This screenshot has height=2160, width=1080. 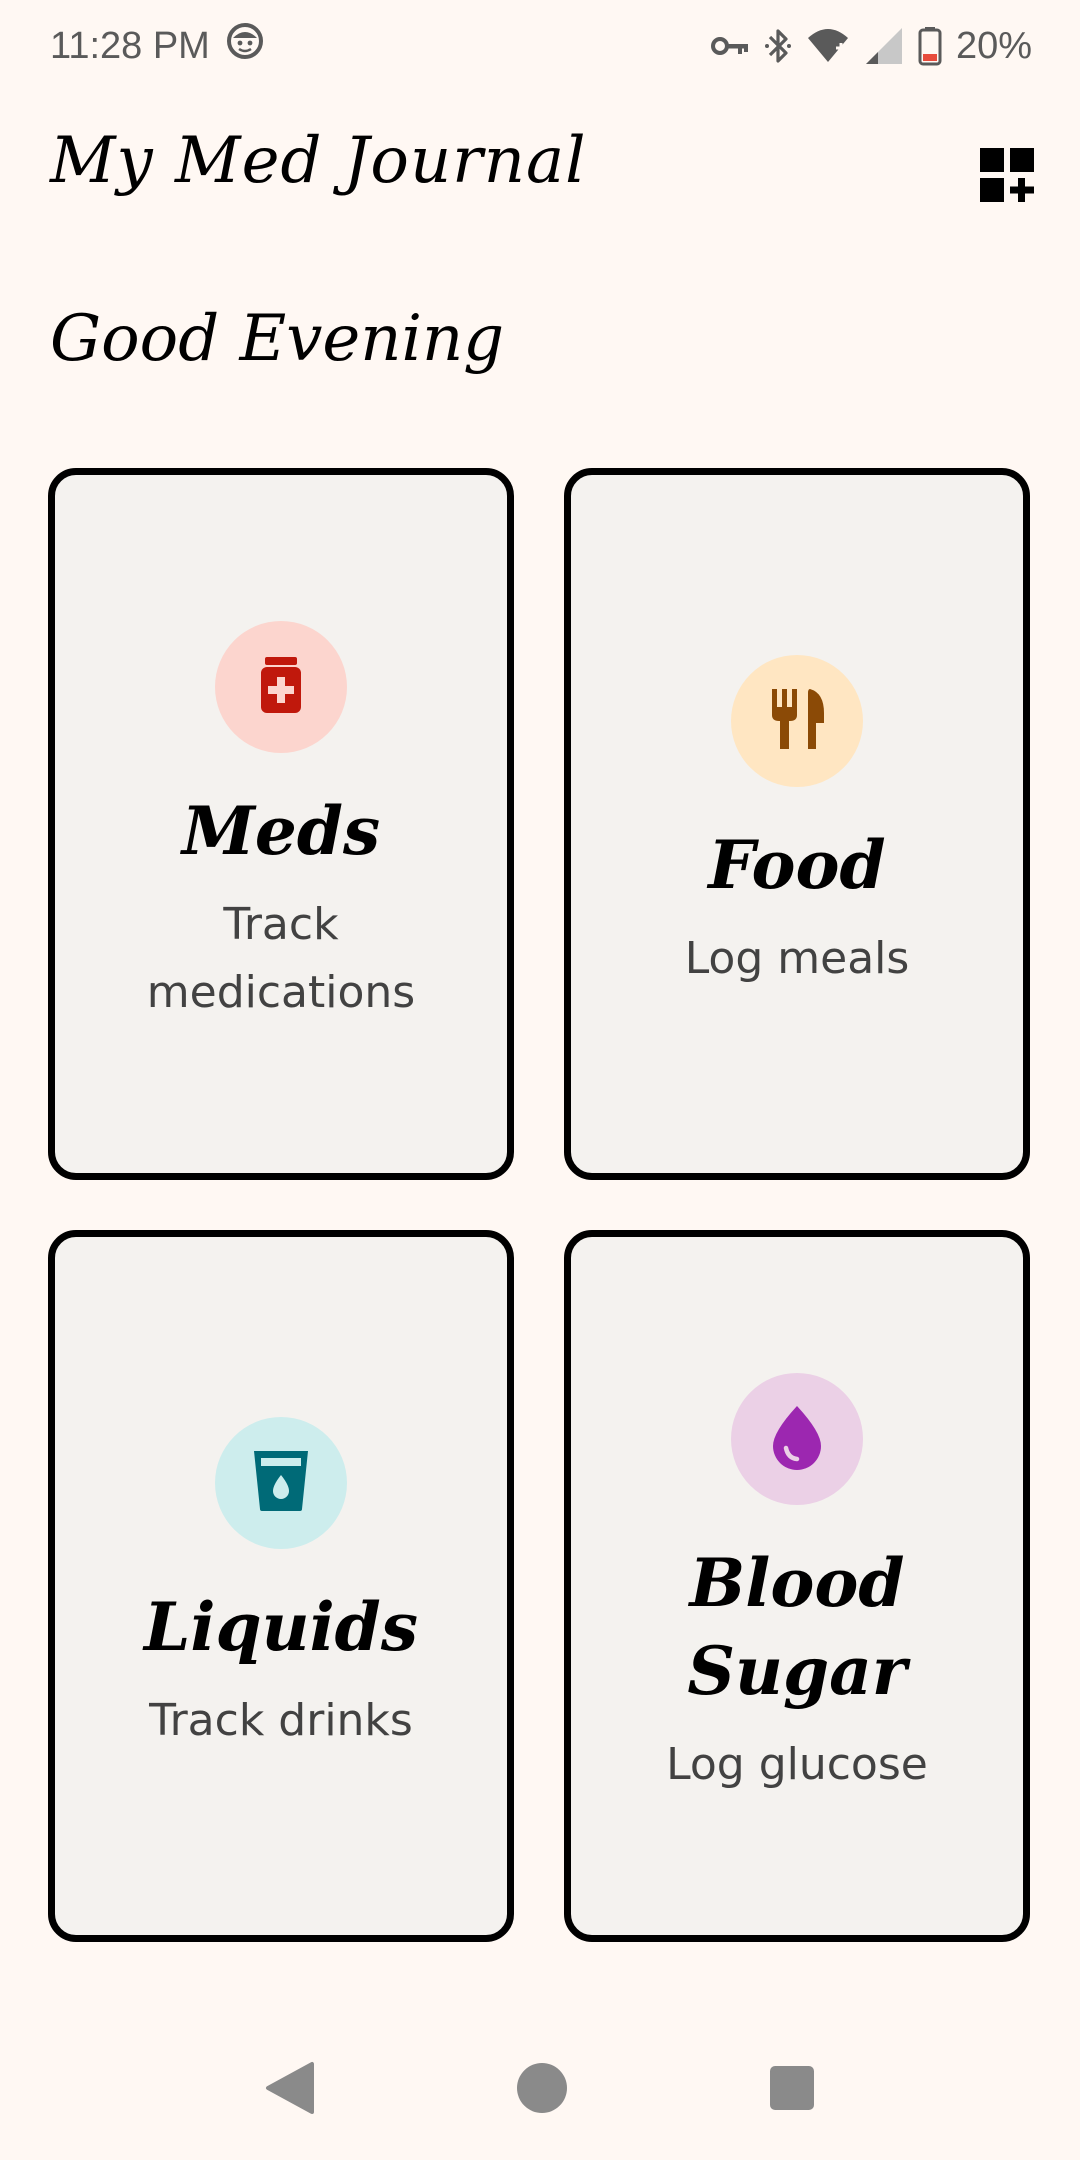 I want to click on bluetooth-icon, so click(x=778, y=46).